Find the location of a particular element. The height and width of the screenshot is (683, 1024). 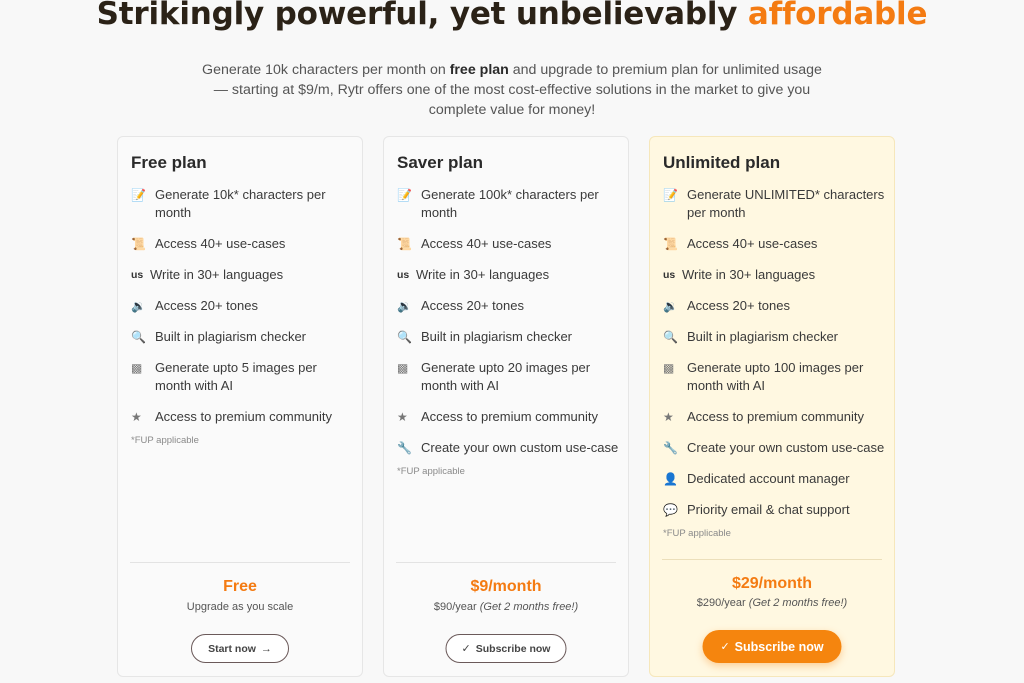

feature-text: Generate UNLIMITED* characters per month is located at coordinates (786, 203).